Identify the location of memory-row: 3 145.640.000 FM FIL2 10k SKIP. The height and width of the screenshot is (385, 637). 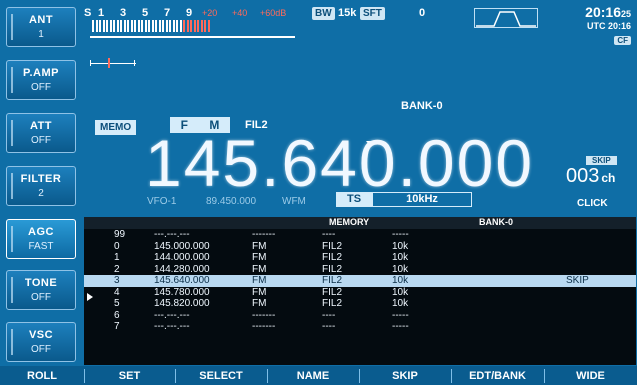
(360, 281).